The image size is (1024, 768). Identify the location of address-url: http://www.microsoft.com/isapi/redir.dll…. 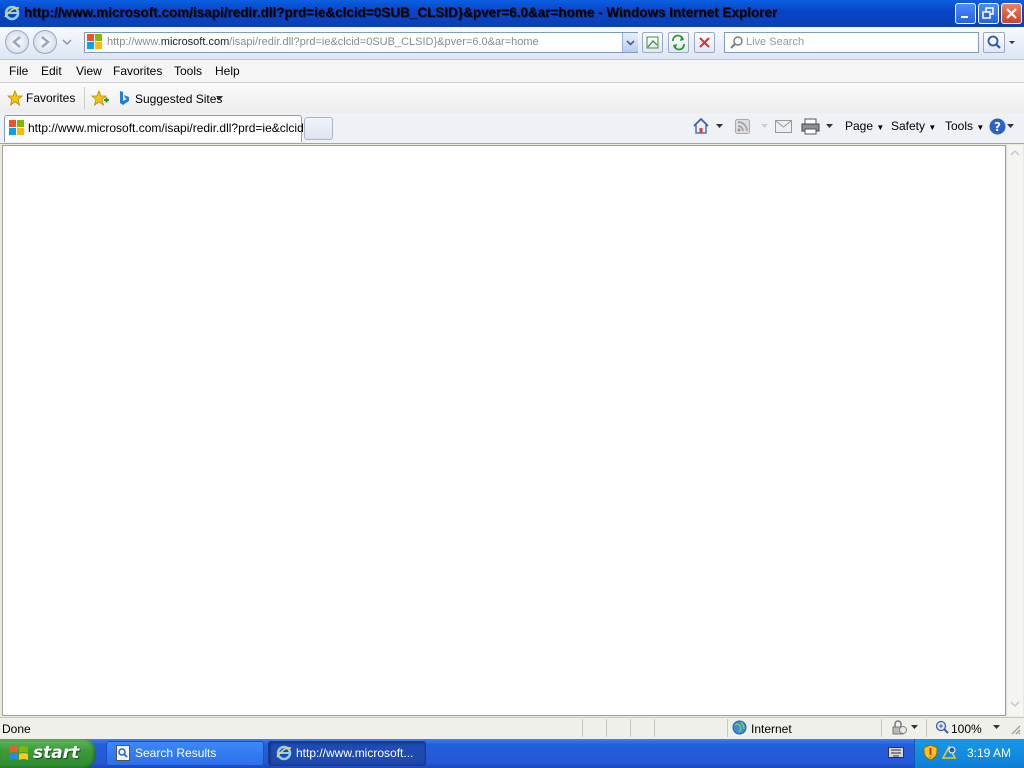
(323, 42).